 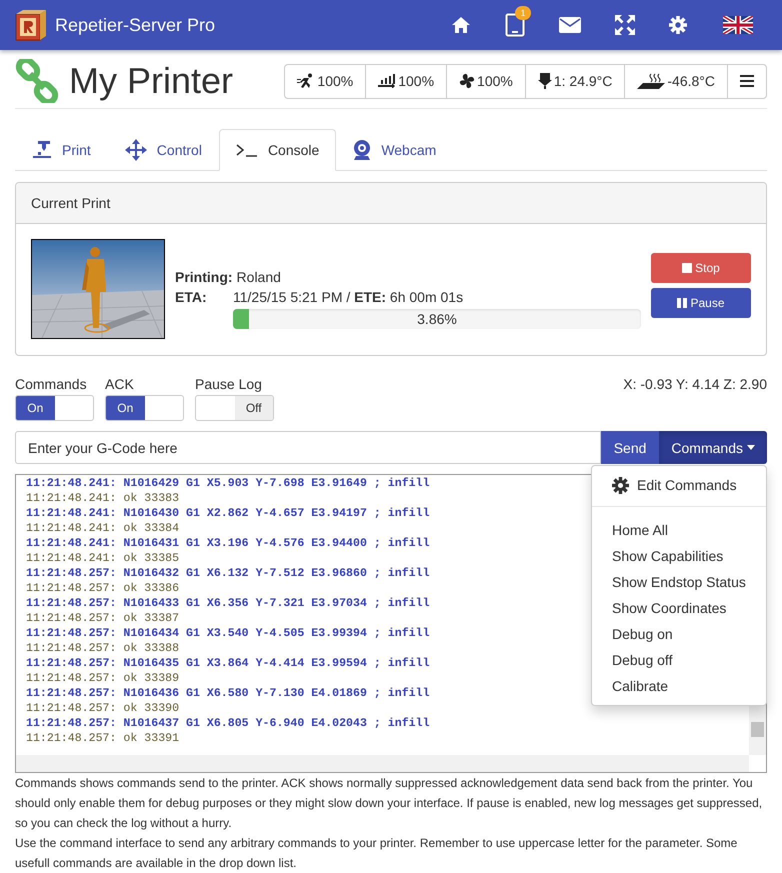 What do you see at coordinates (61, 150) in the screenshot?
I see `tab: Print` at bounding box center [61, 150].